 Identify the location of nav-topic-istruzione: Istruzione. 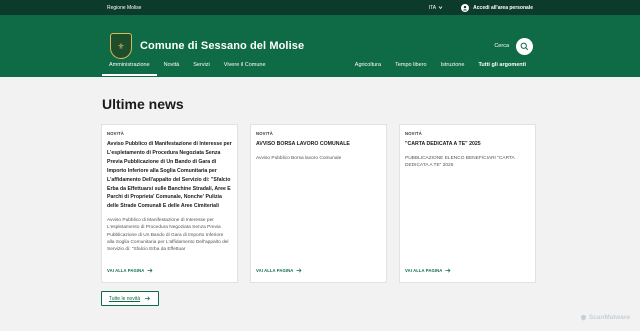
(453, 69).